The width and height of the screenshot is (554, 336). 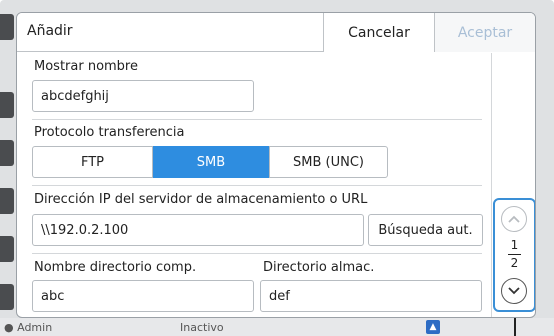 What do you see at coordinates (371, 296) in the screenshot?
I see `storage-directory-field: def` at bounding box center [371, 296].